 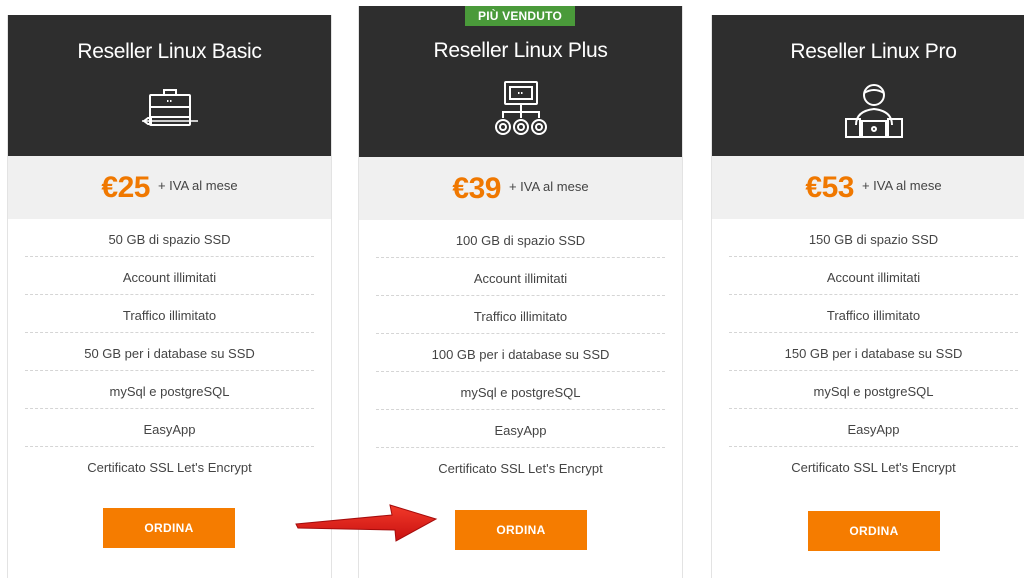 I want to click on feature-item: 150 GB per i database su SSD, so click(x=873, y=352).